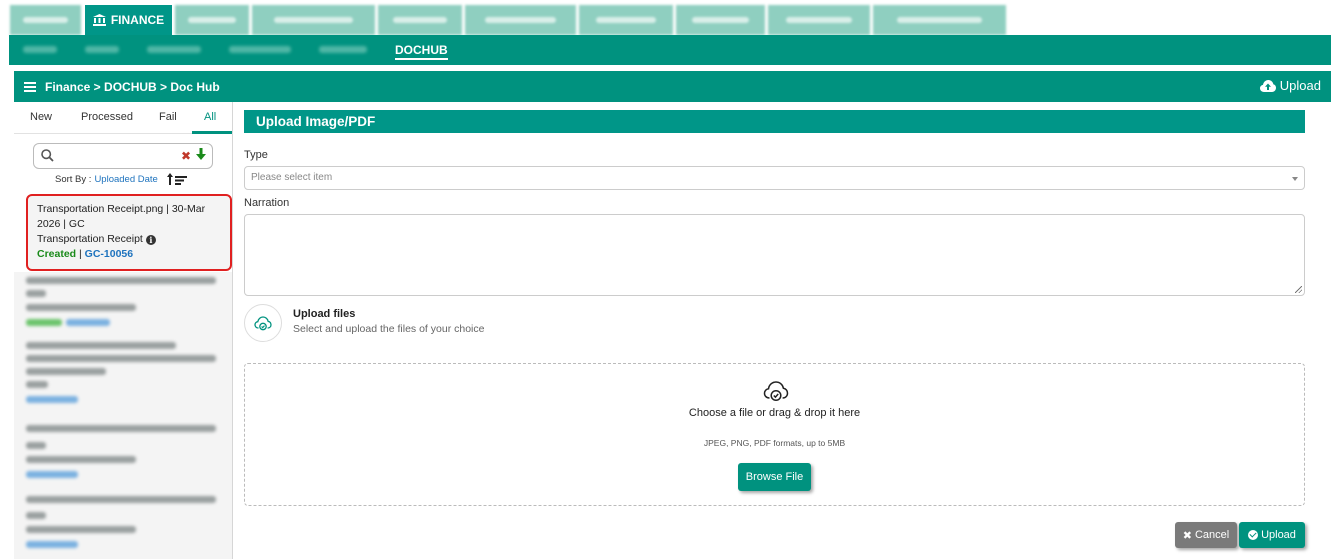  What do you see at coordinates (90, 239) in the screenshot?
I see `document-type-label: Transportation Receipt` at bounding box center [90, 239].